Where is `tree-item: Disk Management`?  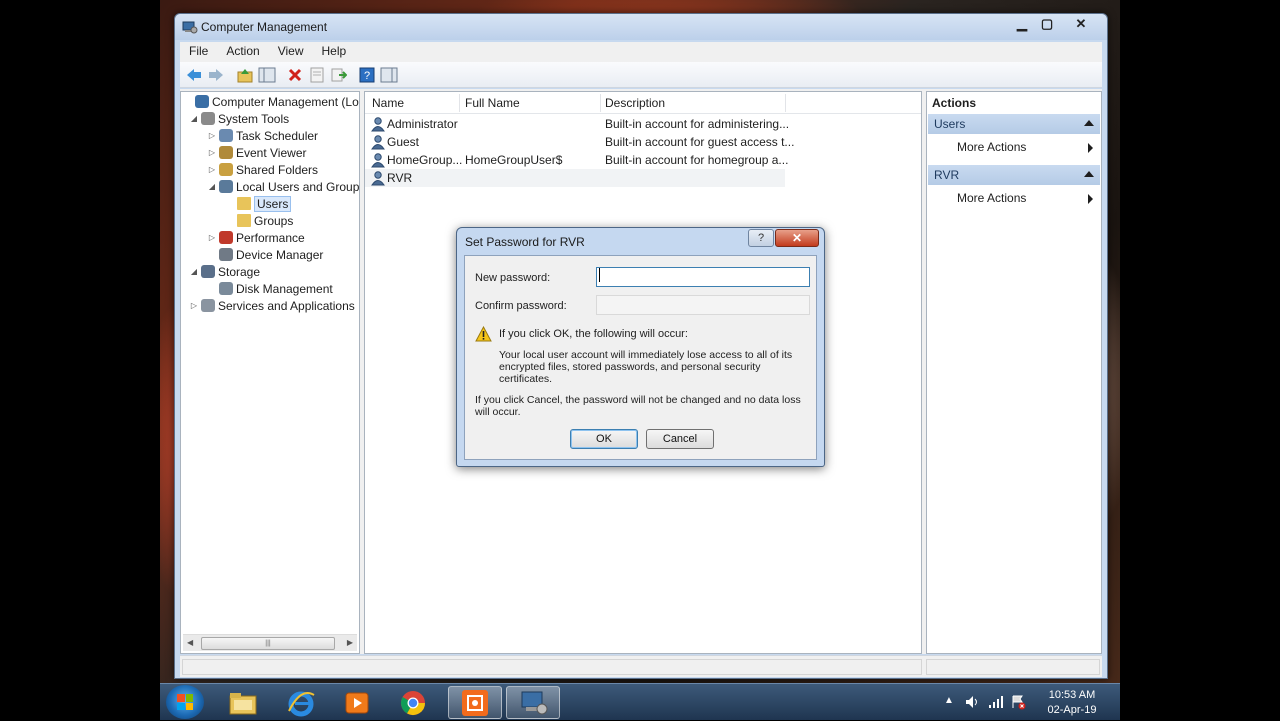
tree-item: Disk Management is located at coordinates (270, 288).